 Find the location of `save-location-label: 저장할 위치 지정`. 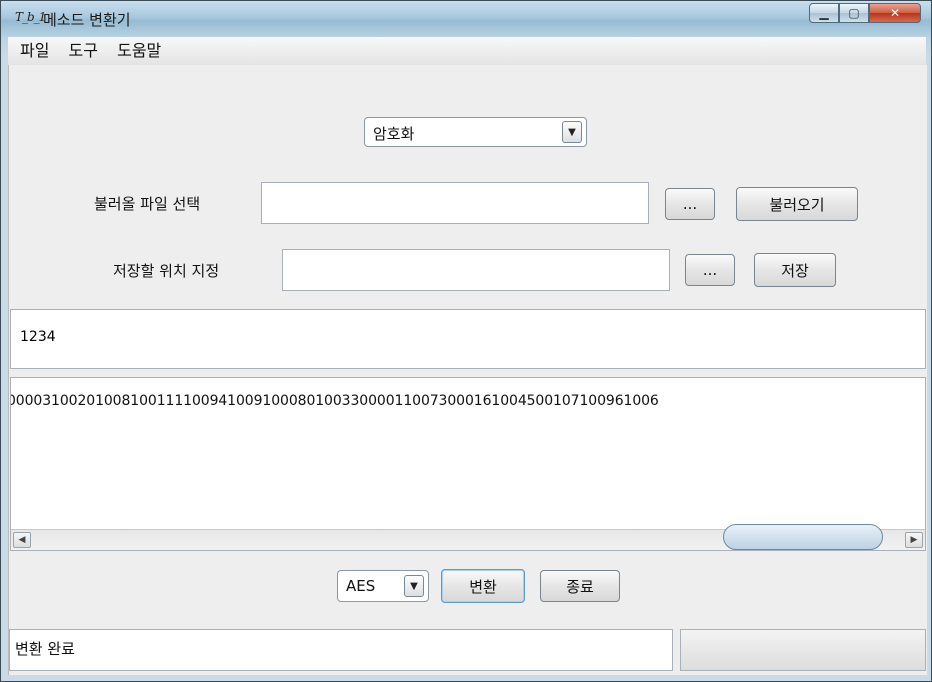

save-location-label: 저장할 위치 지정 is located at coordinates (166, 271).